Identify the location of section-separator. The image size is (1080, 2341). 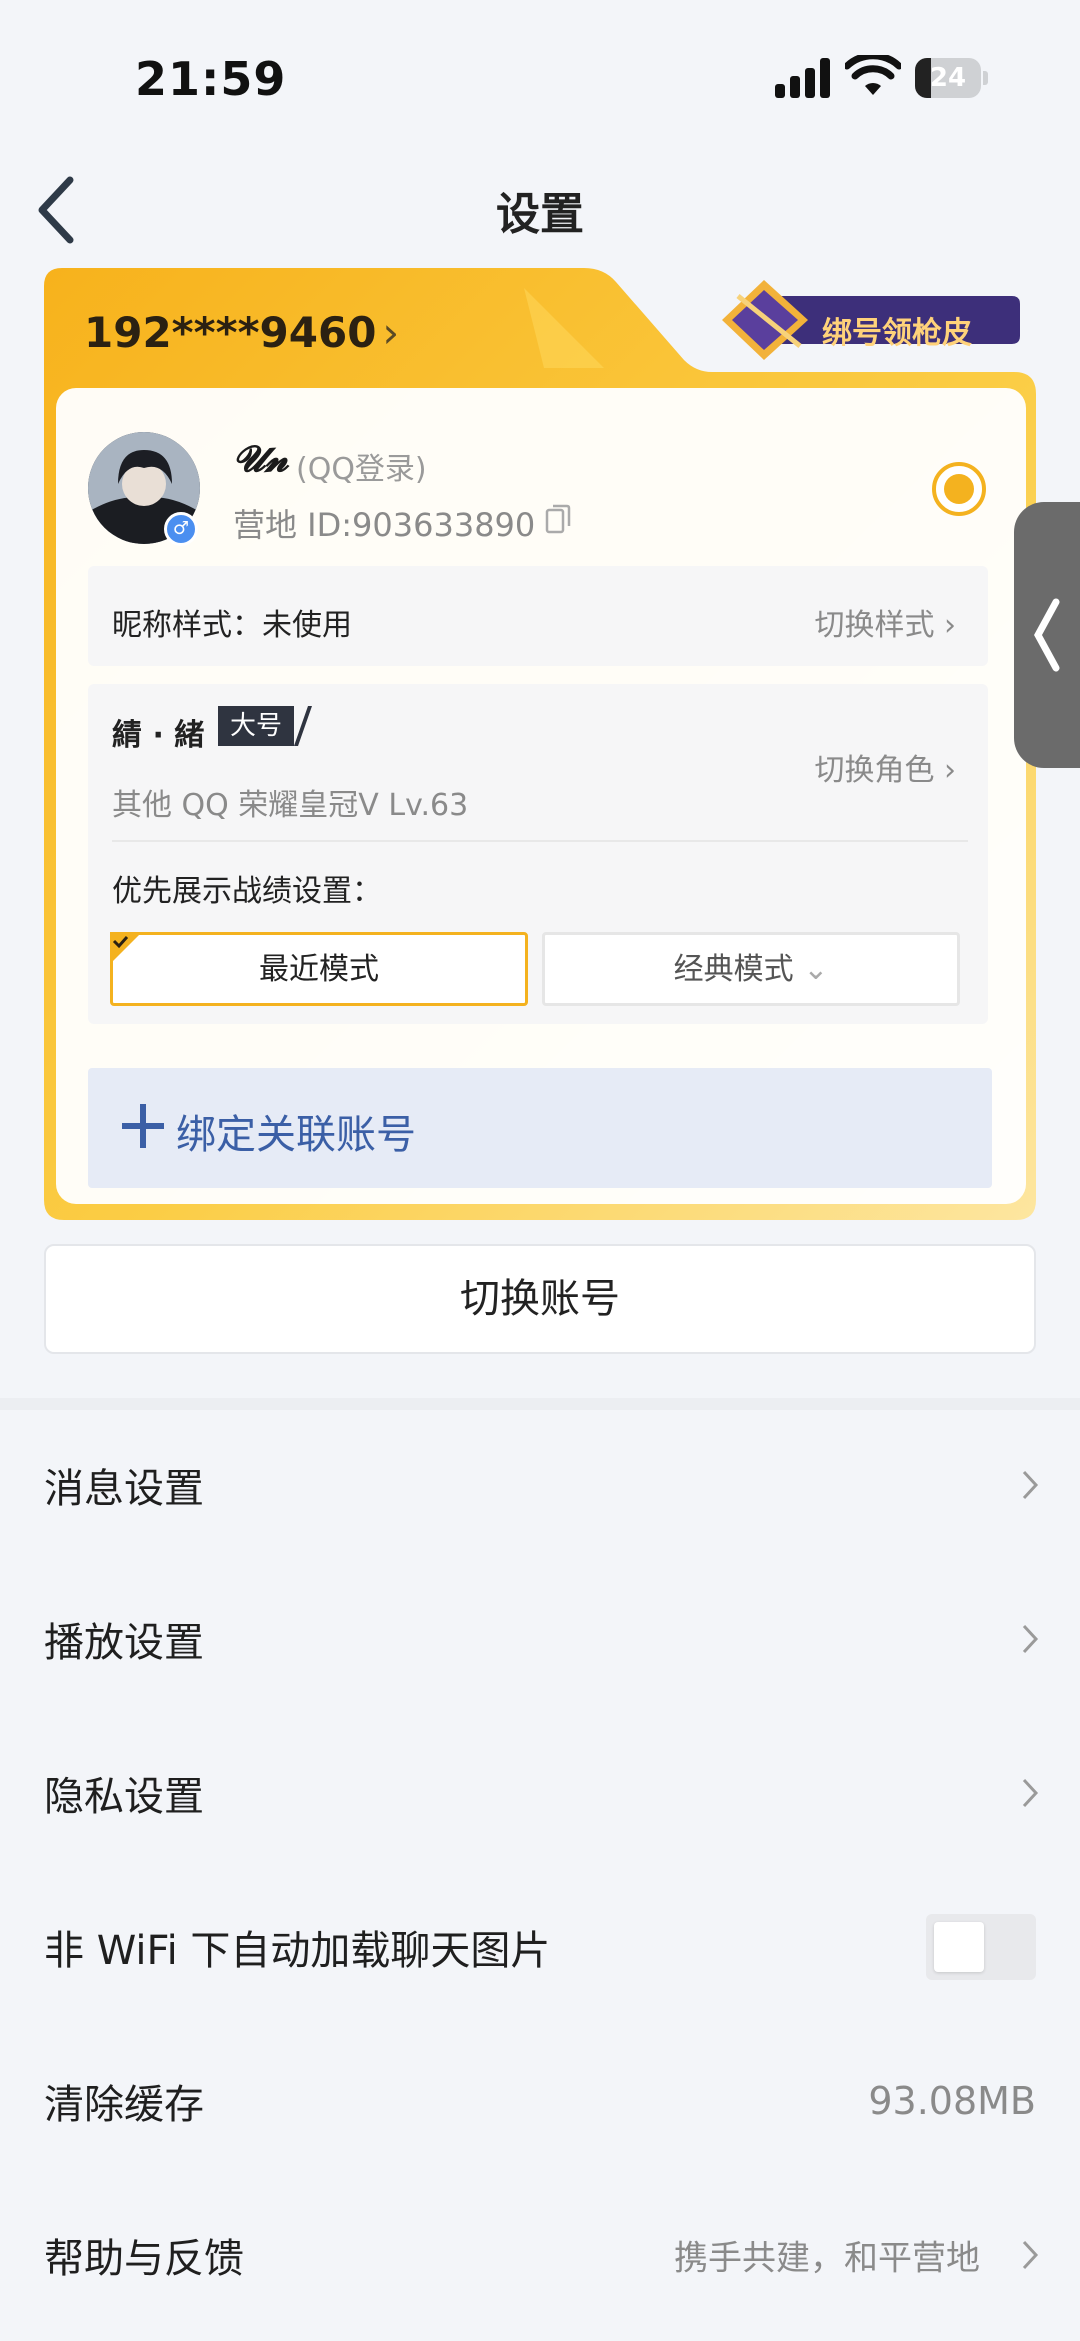
(540, 1404).